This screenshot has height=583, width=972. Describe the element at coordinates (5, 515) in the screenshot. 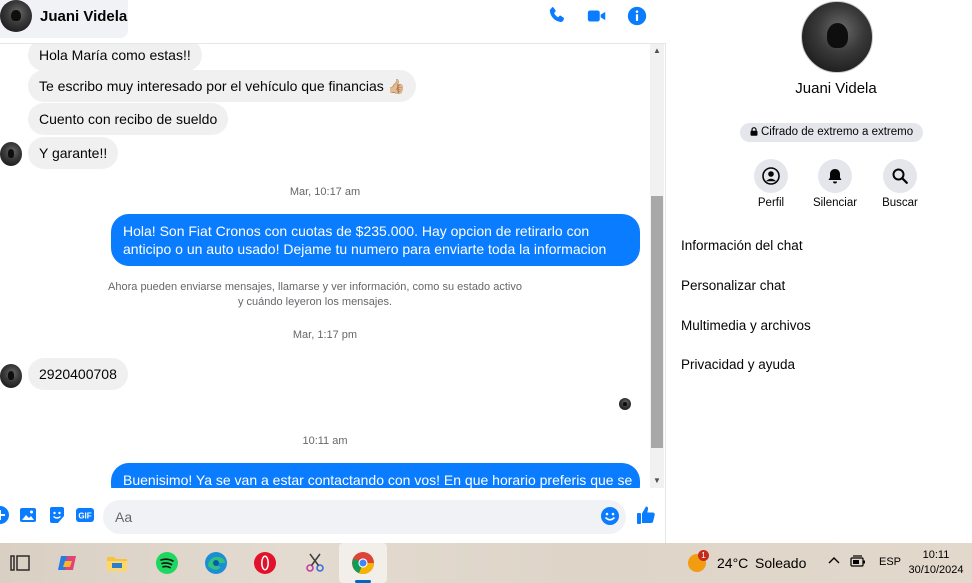

I see `plus-icon` at that location.